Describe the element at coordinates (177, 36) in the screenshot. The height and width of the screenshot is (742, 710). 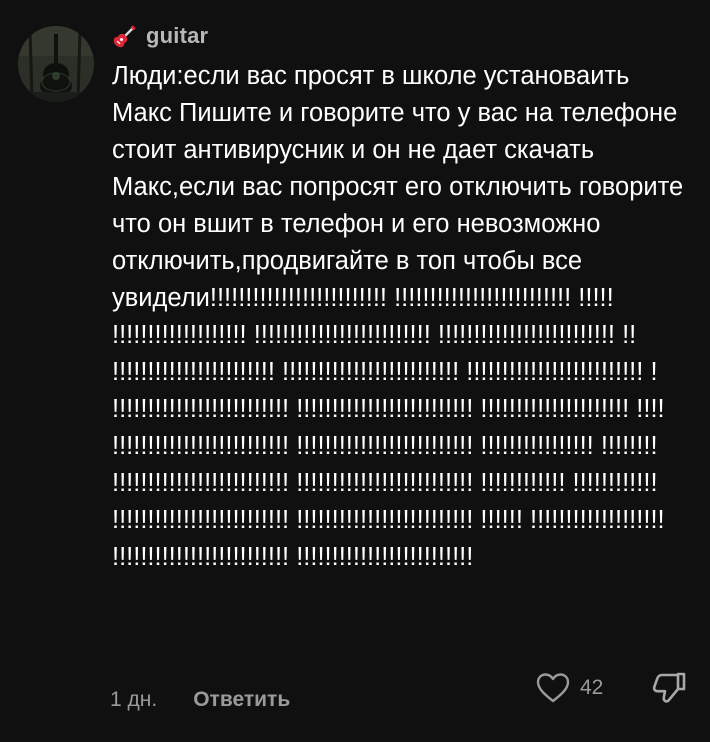
I see `username: guitar` at that location.